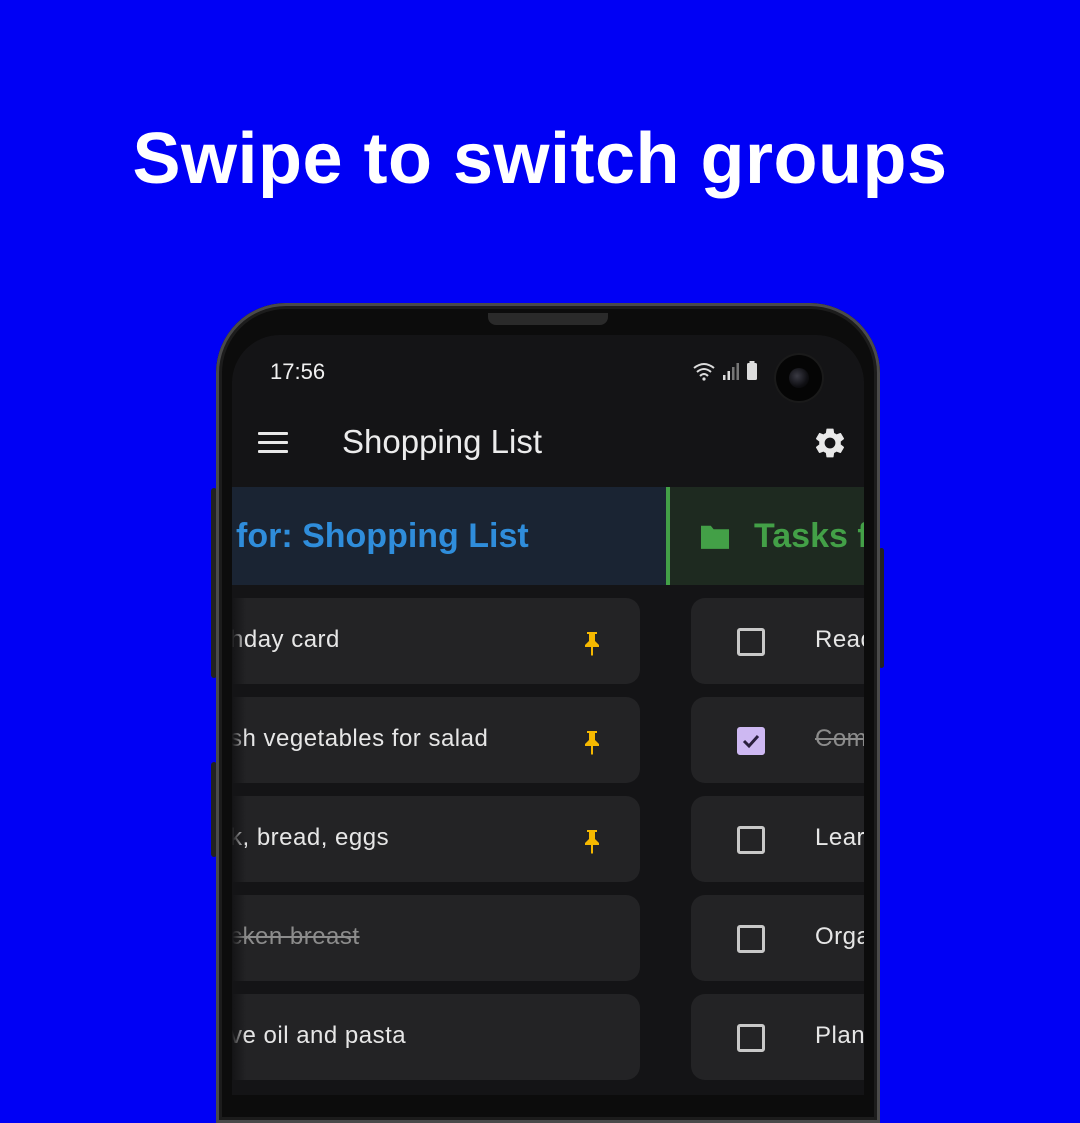 This screenshot has height=1123, width=1080. Describe the element at coordinates (839, 639) in the screenshot. I see `task-item-text: Reac` at that location.